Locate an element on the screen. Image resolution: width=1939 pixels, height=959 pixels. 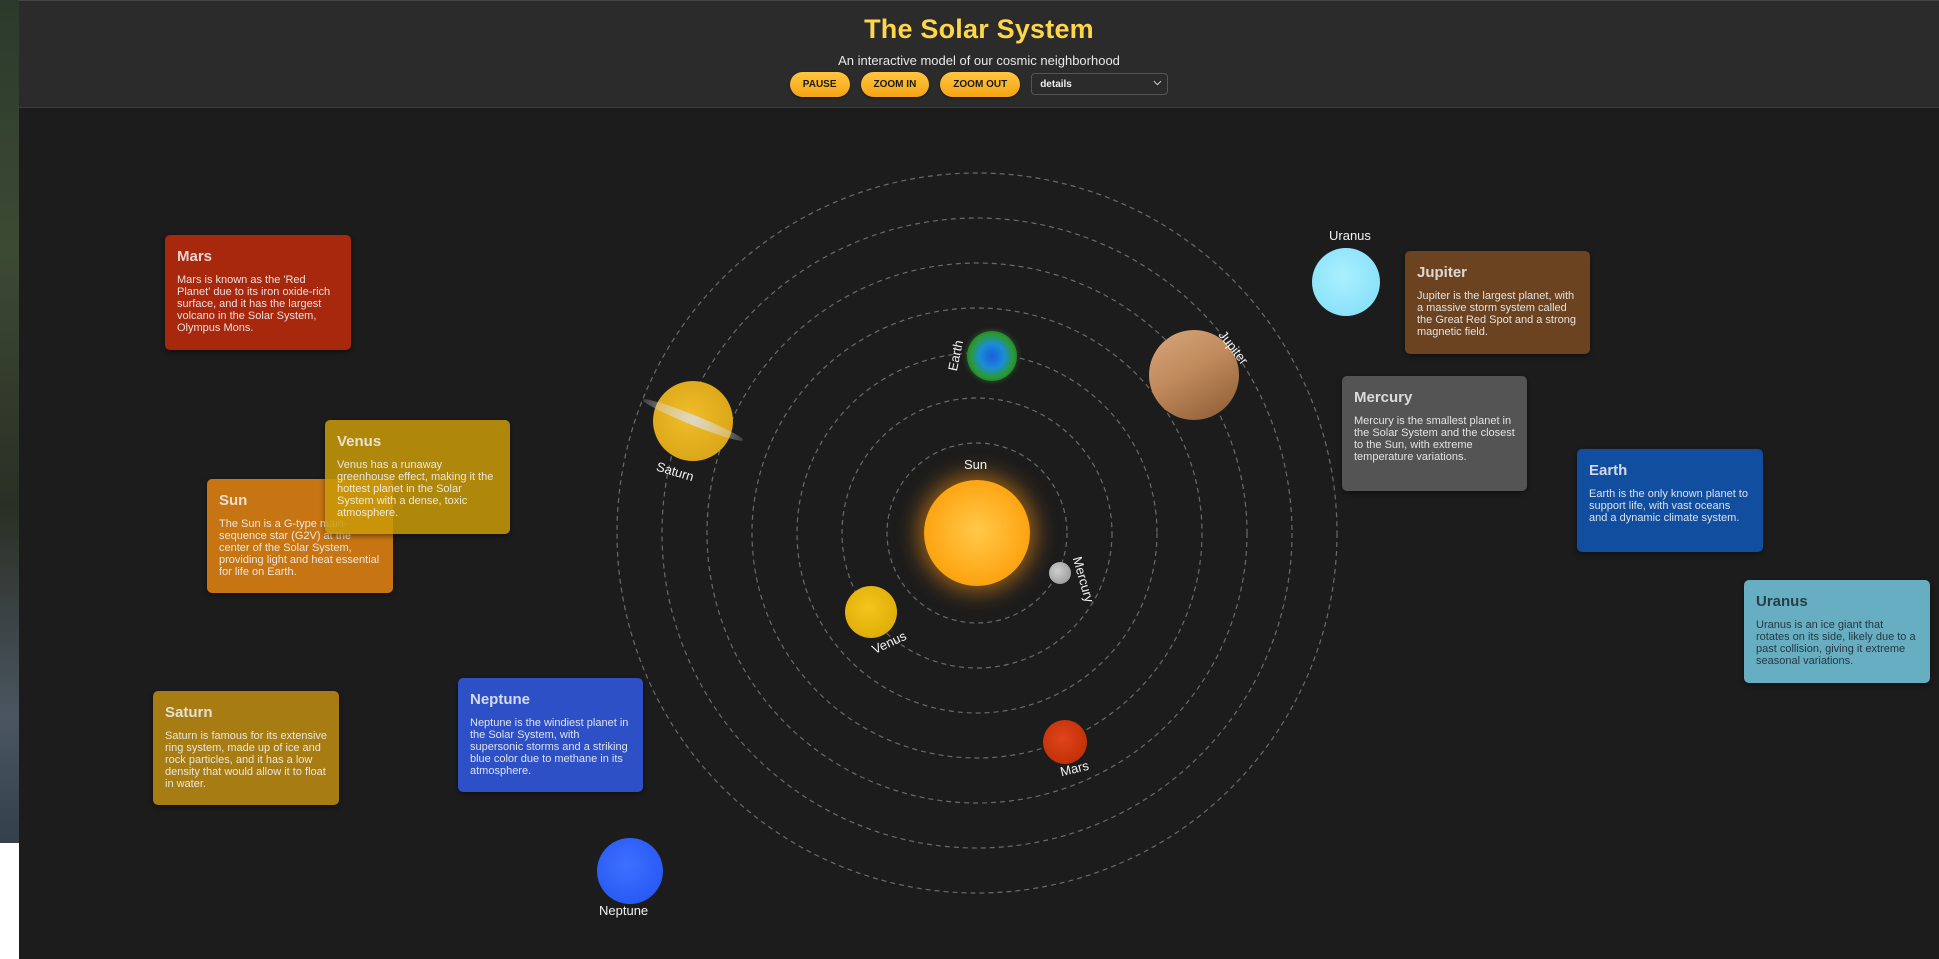
page-title: The Solar System is located at coordinates (979, 29).